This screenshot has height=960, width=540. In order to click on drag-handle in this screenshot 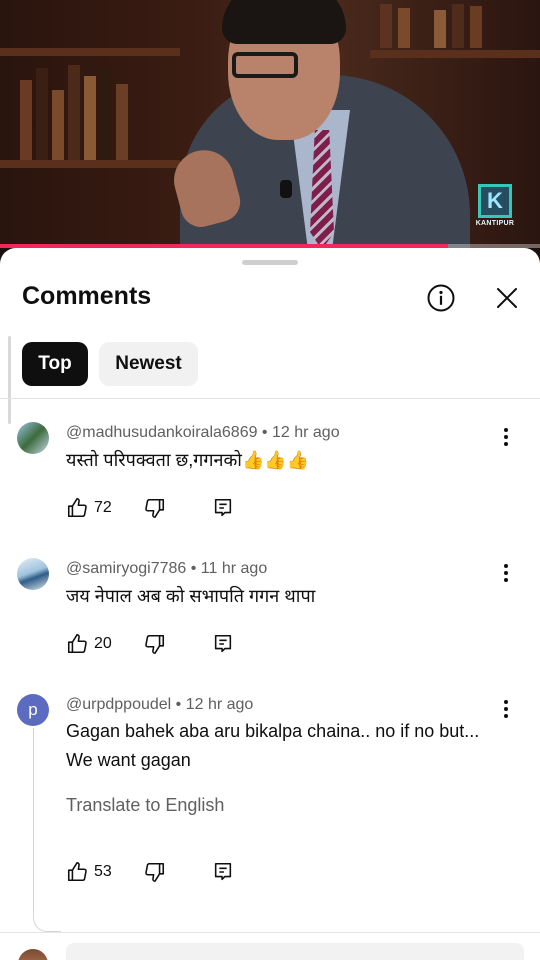, I will do `click(270, 262)`.